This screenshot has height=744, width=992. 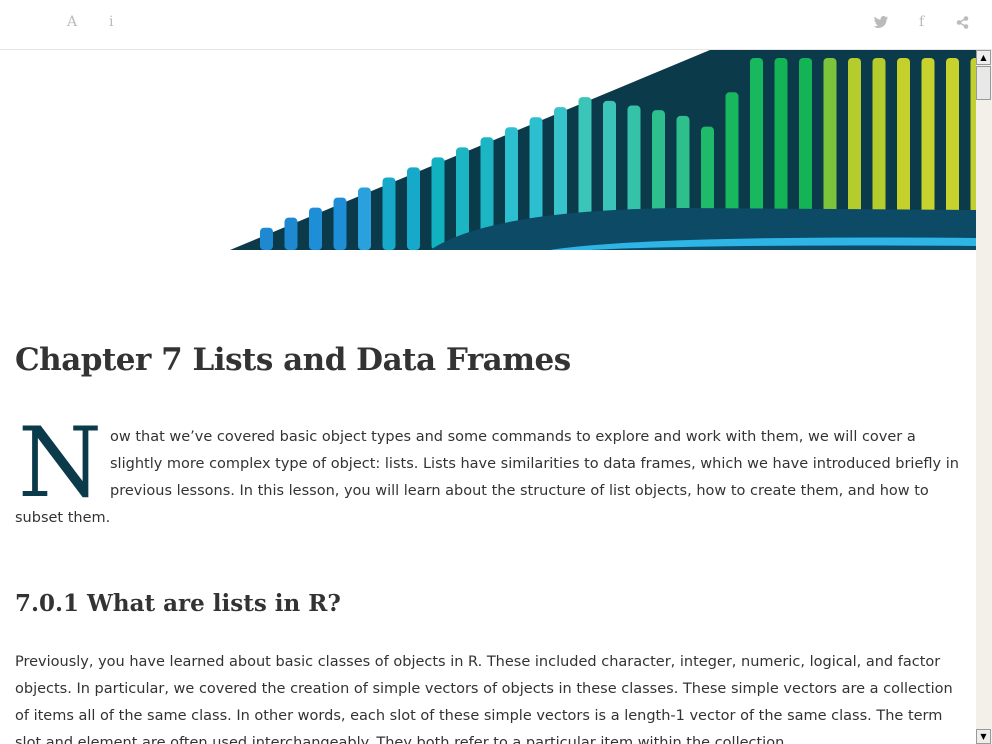 What do you see at coordinates (496, 25) in the screenshot?
I see `top-toolbar: A i f` at bounding box center [496, 25].